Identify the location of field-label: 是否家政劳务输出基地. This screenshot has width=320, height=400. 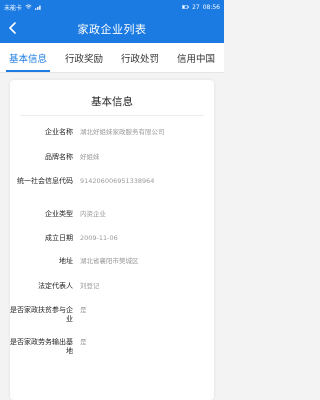
(41, 346).